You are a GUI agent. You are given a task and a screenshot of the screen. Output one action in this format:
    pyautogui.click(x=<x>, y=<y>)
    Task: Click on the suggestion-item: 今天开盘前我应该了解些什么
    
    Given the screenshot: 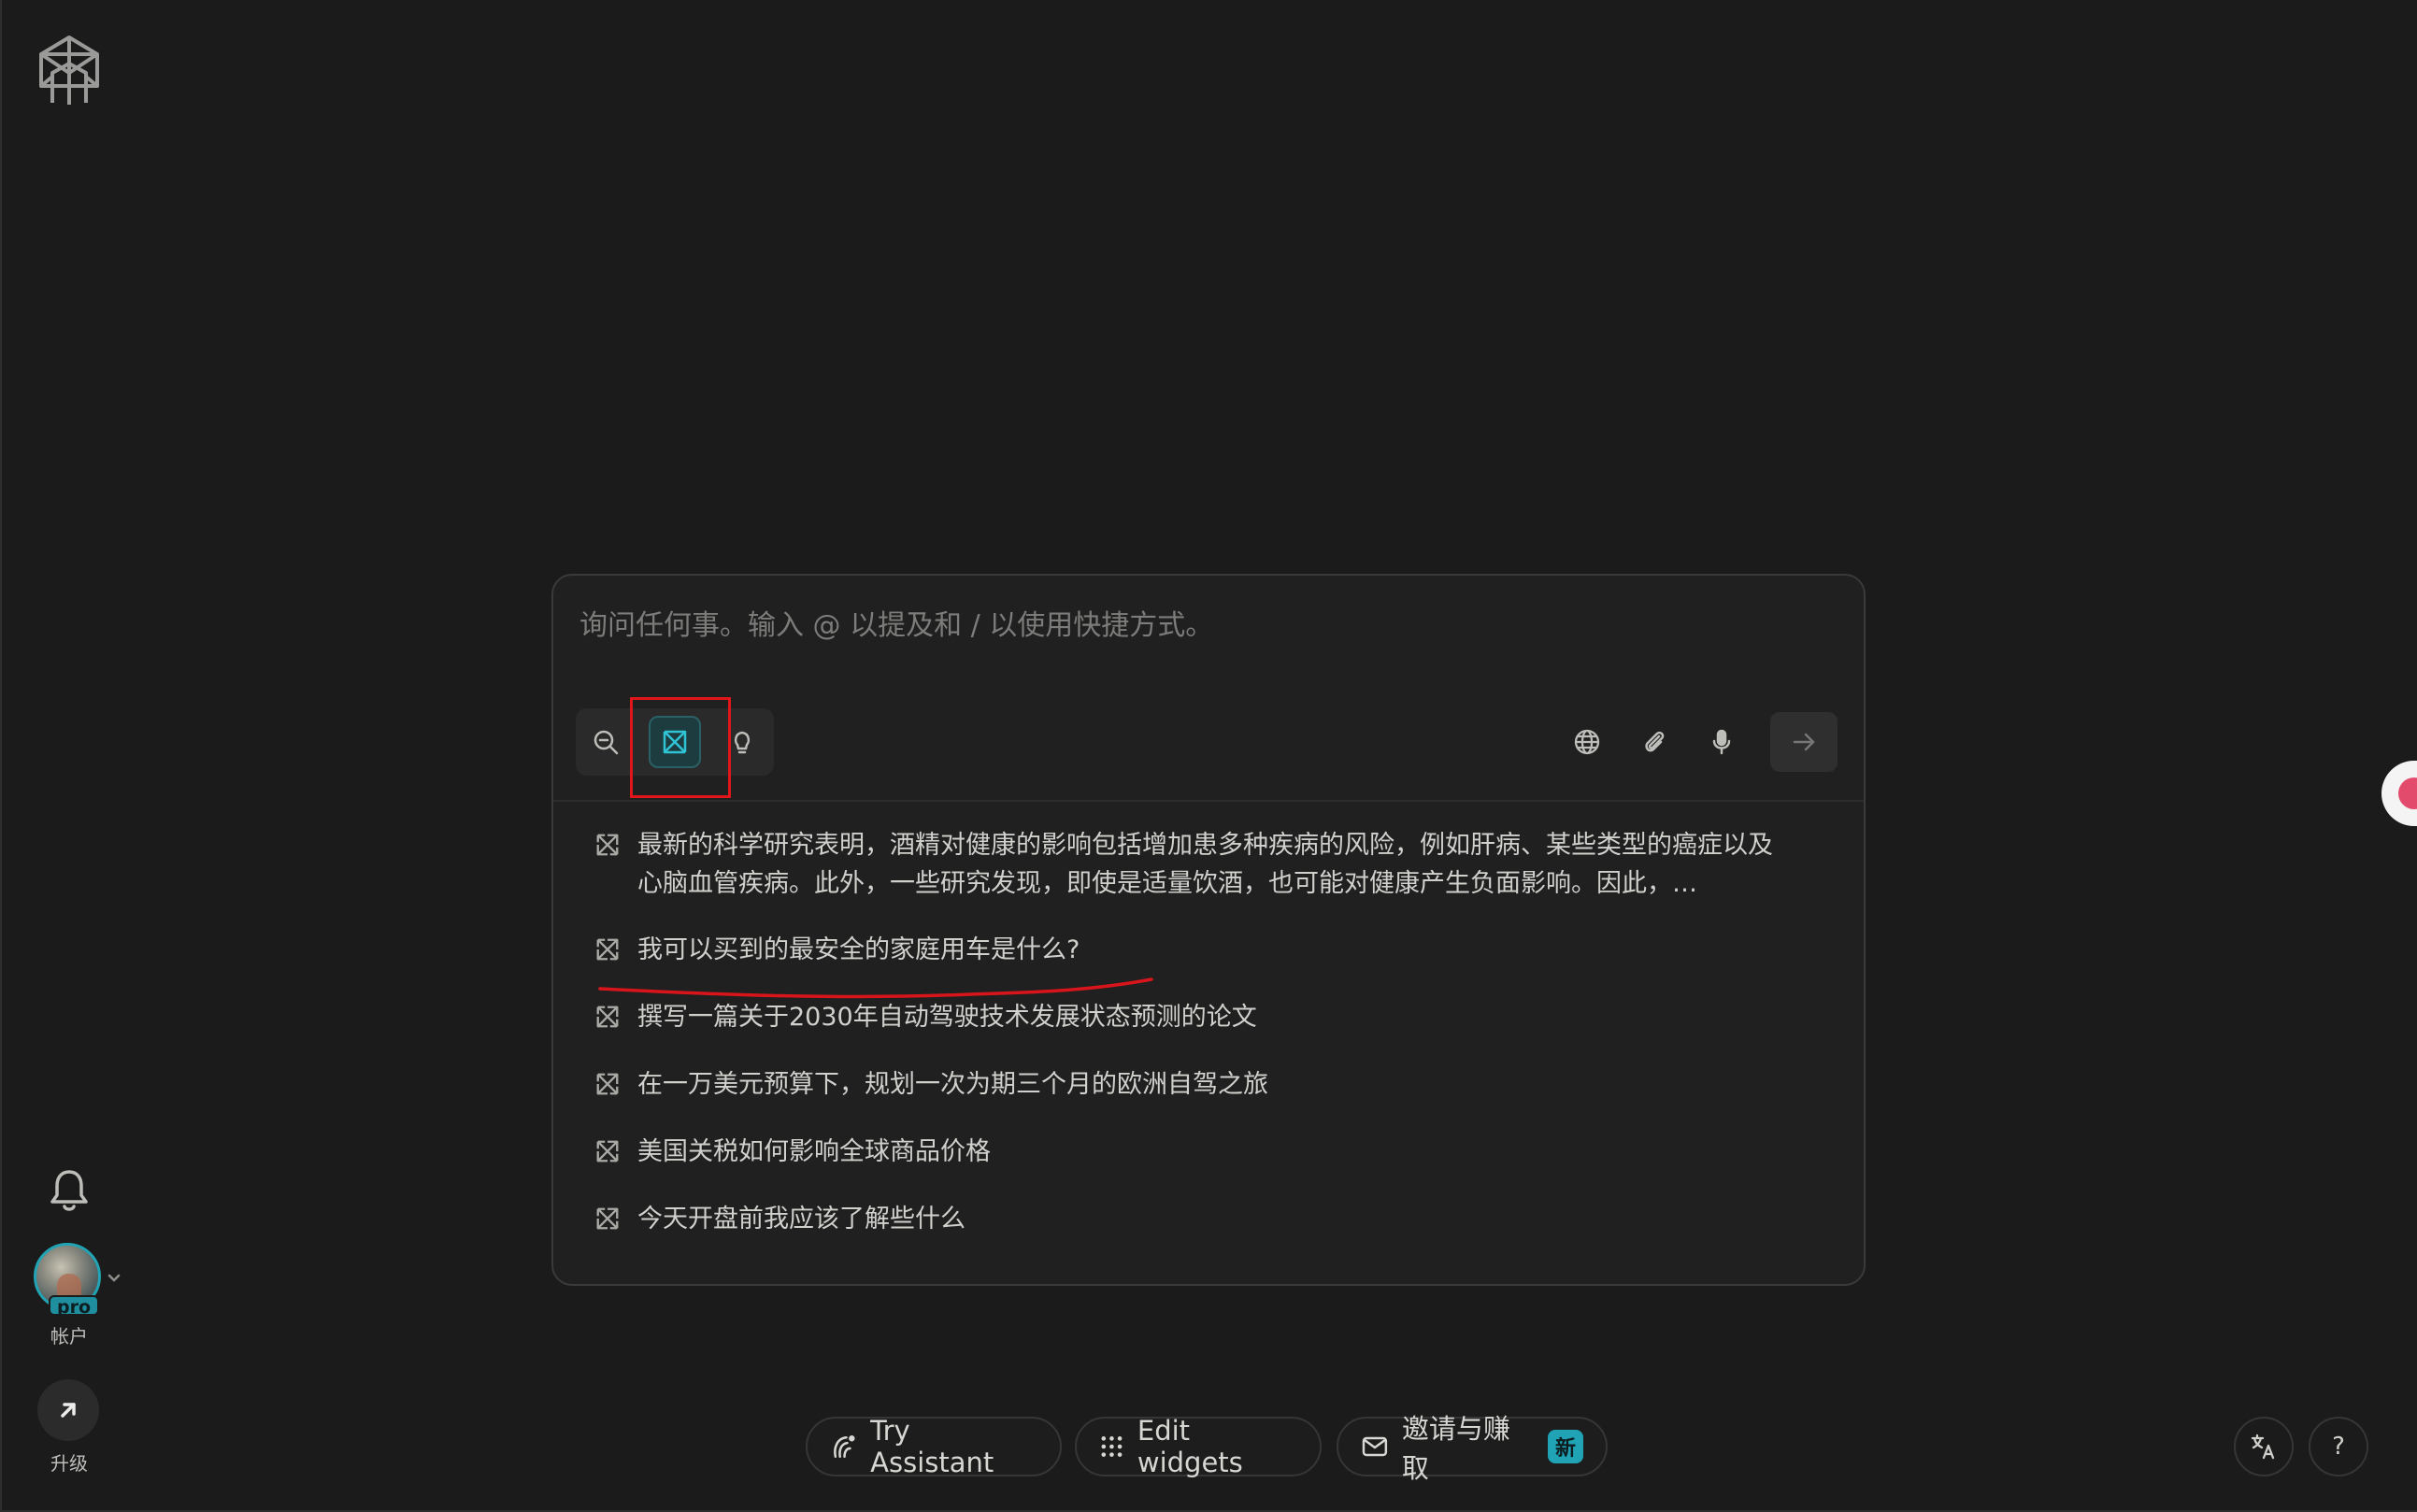 What is the action you would take?
    pyautogui.click(x=1191, y=1219)
    